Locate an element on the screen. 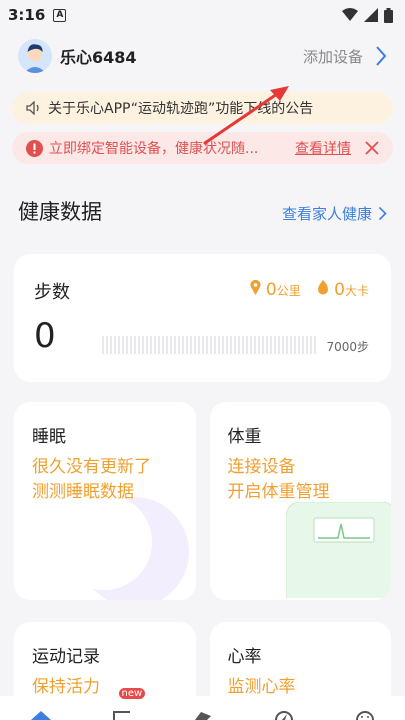 This screenshot has height=720, width=405. bottom-tab-bar: new is located at coordinates (202, 704).